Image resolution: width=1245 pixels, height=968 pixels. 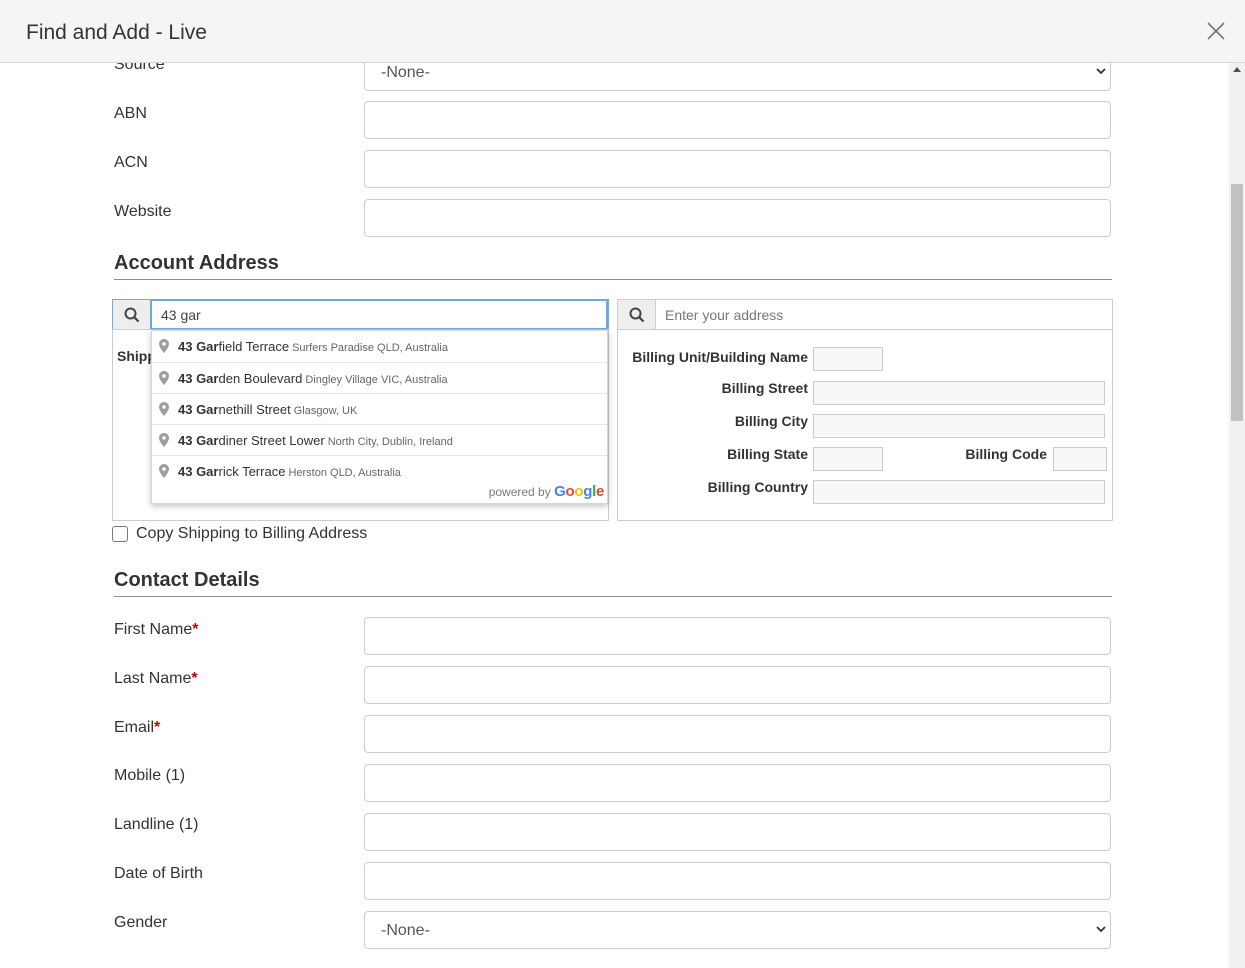 I want to click on google-letter: g, so click(x=588, y=491).